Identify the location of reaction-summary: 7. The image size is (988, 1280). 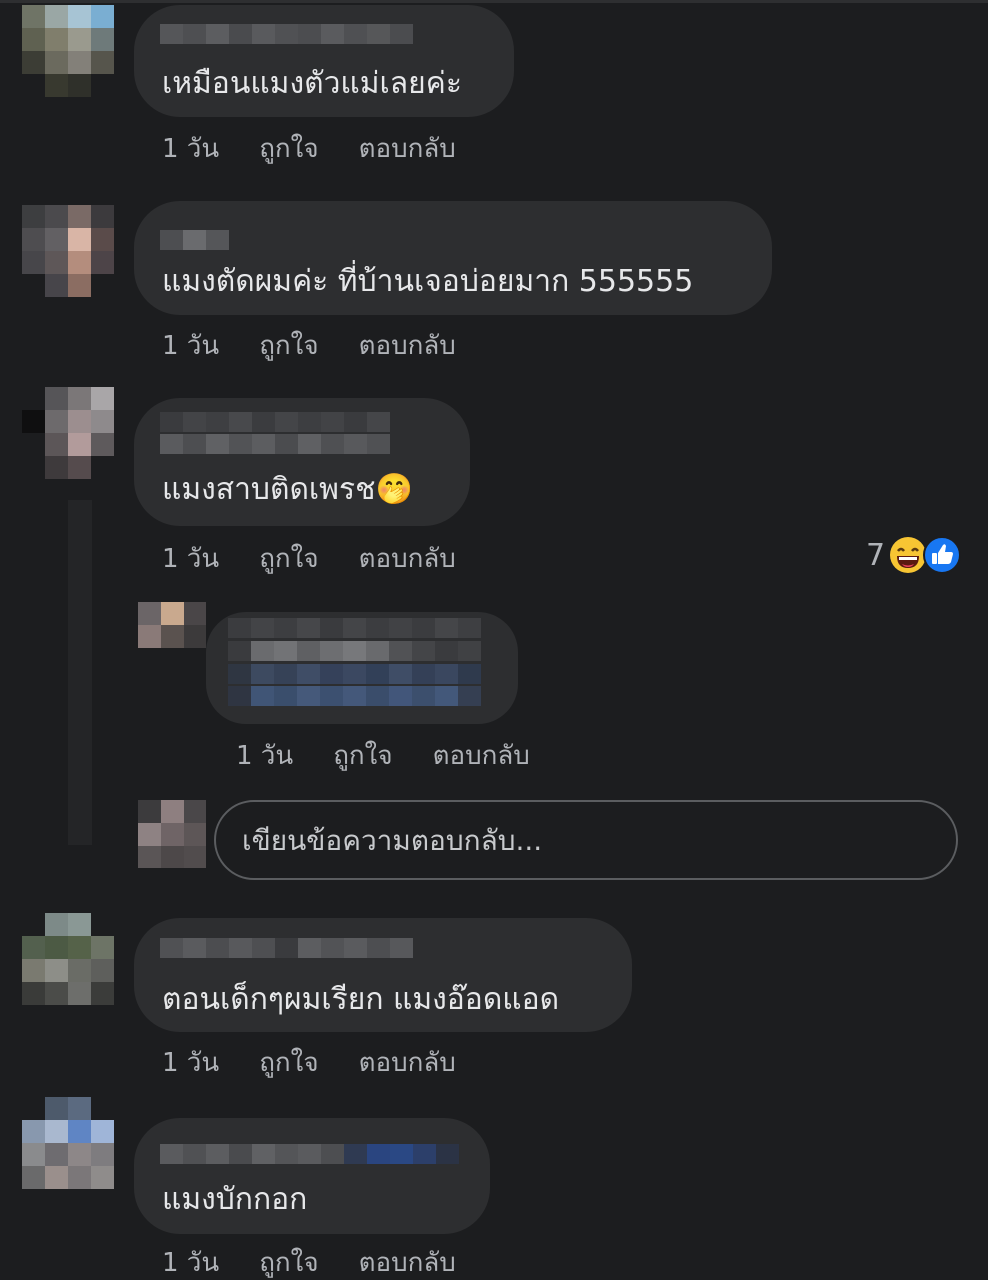
(914, 555).